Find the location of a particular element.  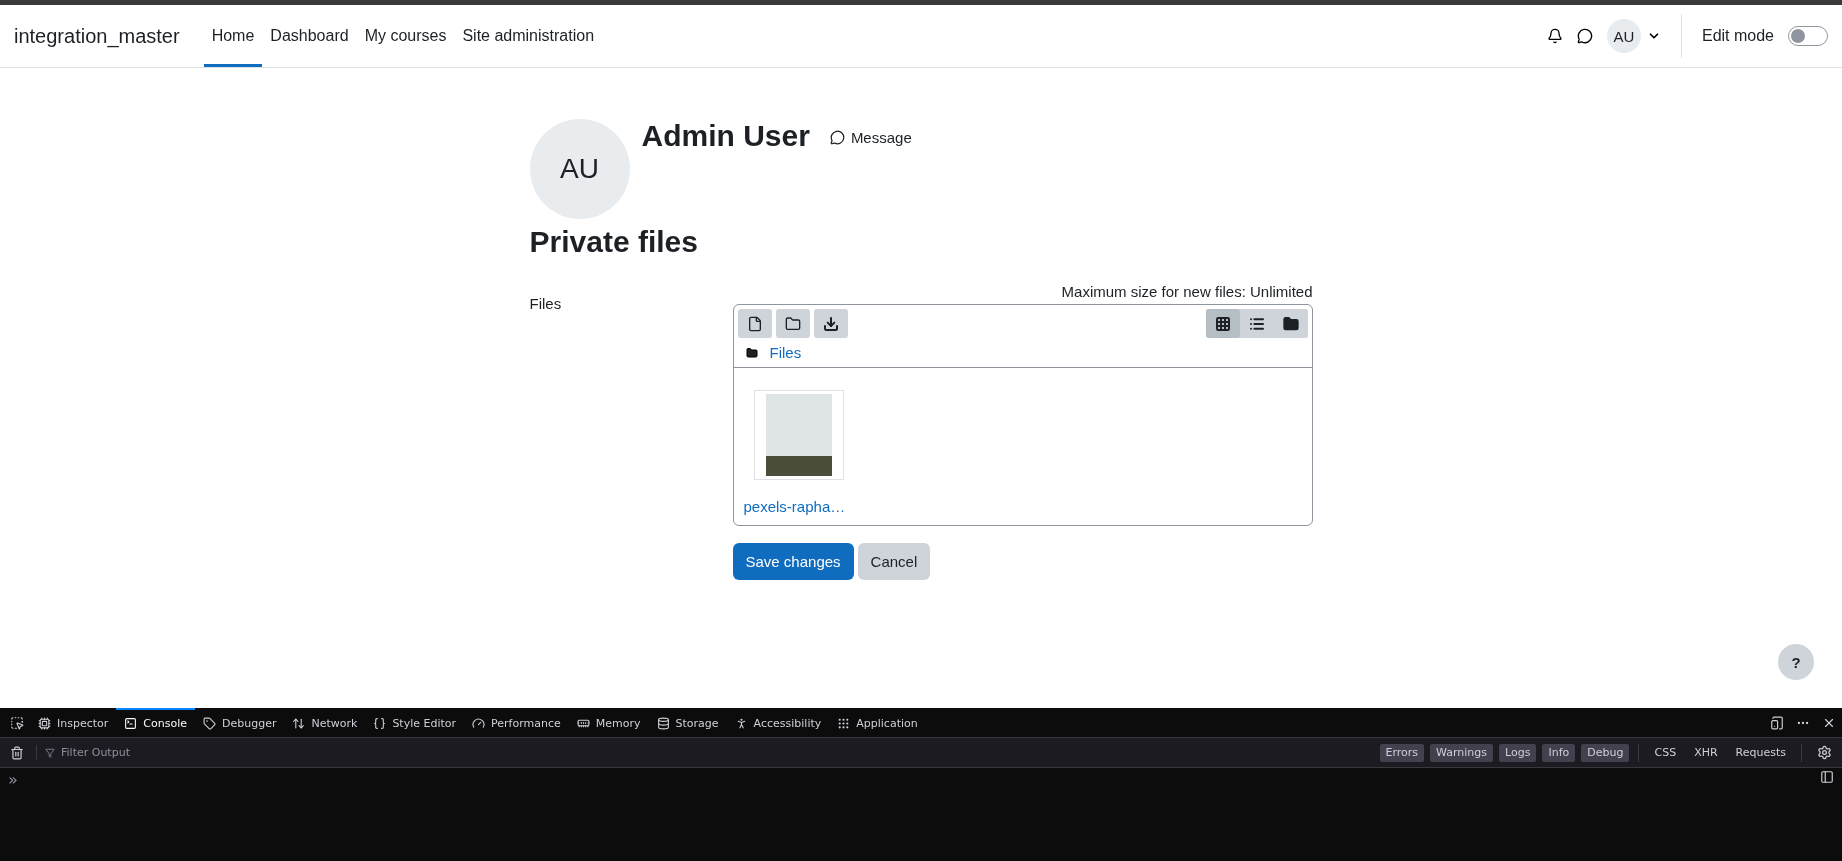

edit-mode-label: Edit mode is located at coordinates (1737, 36).